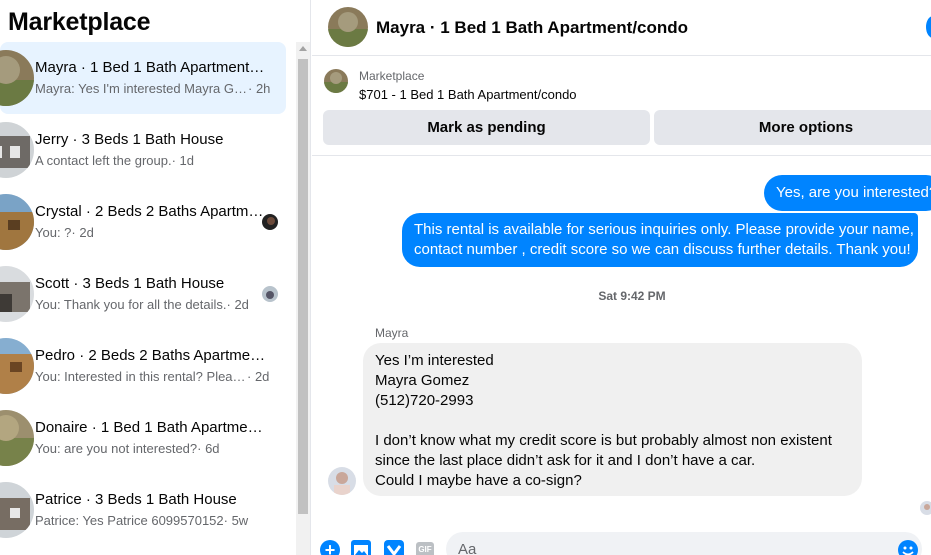  I want to click on conversation-name: Pedro · 2 Beds 2 Baths Apartment/condo, so click(151, 355).